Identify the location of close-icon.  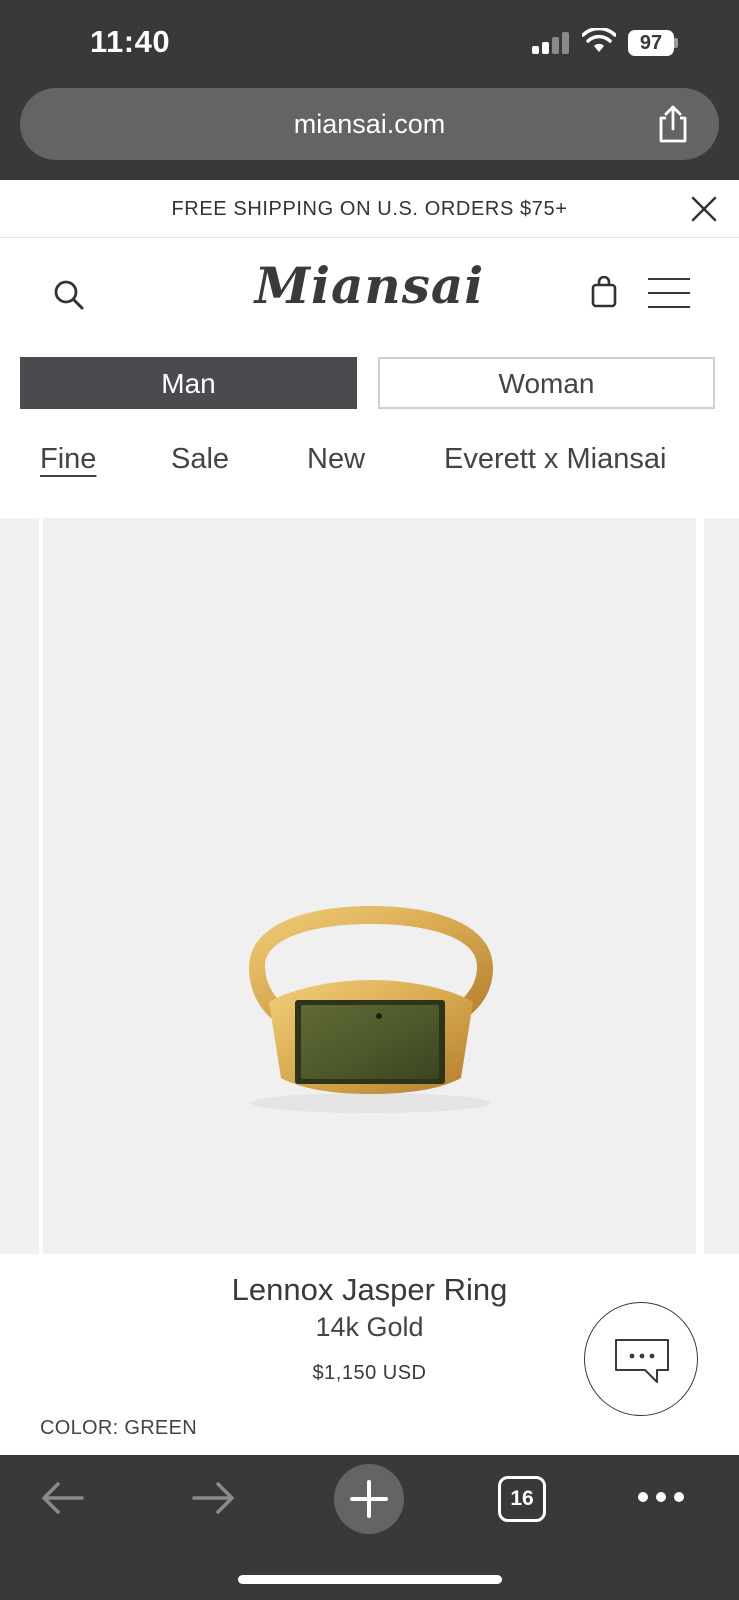
(704, 209).